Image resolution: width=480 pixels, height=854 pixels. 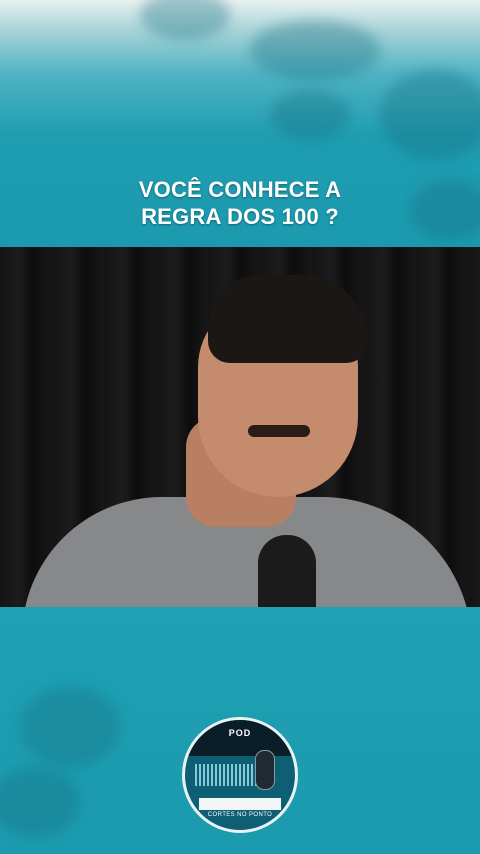 I want to click on logo-top-band, so click(x=240, y=738).